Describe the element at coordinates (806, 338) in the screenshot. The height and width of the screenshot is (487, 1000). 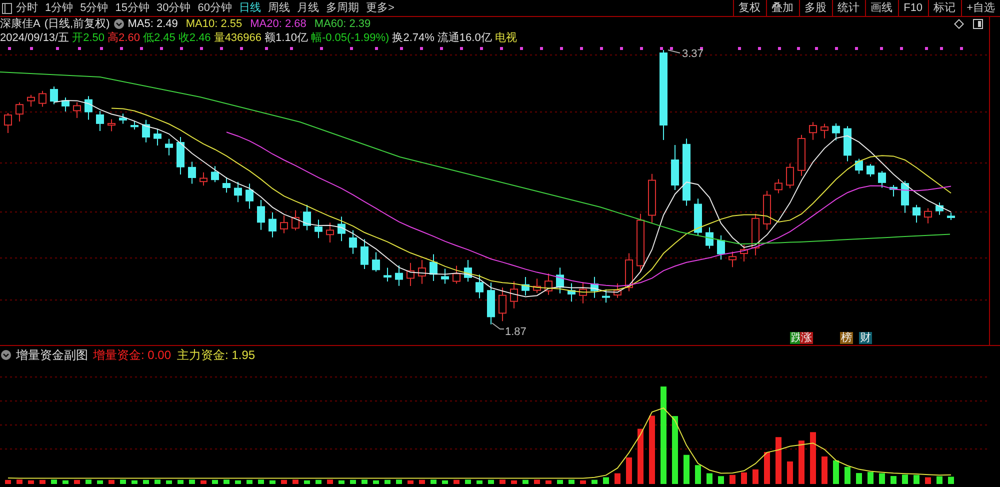
I see `event-marker: 涨` at that location.